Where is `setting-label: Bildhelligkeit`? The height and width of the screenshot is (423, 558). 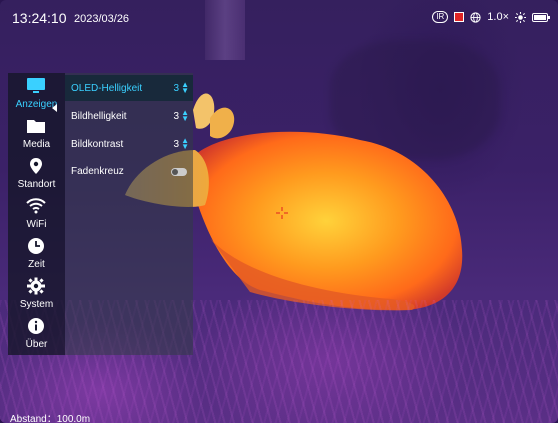
setting-label: Bildhelligkeit is located at coordinates (99, 116).